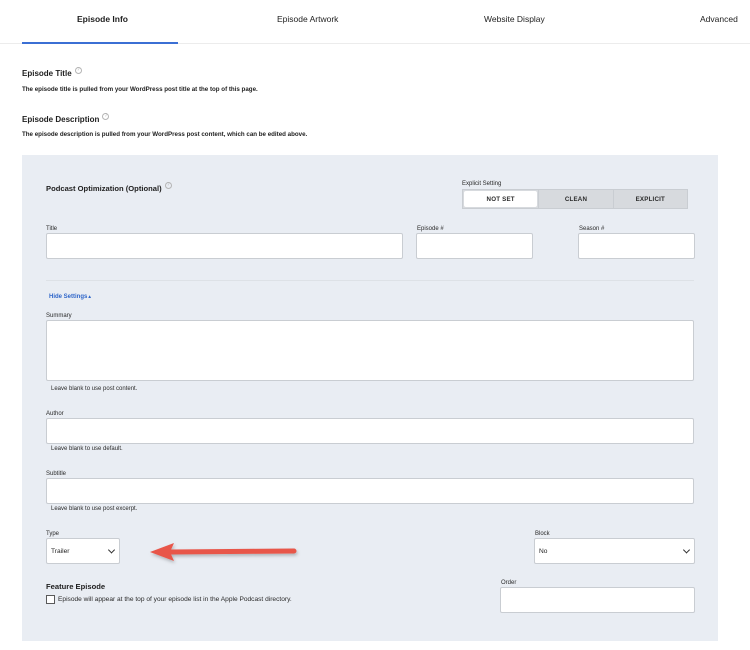 The height and width of the screenshot is (650, 750). I want to click on hide-settings-label: Hide Settings, so click(68, 297).